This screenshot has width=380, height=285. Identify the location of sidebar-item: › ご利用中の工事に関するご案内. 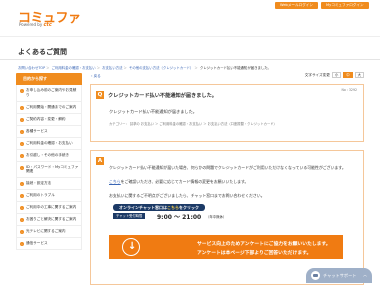
(49, 208).